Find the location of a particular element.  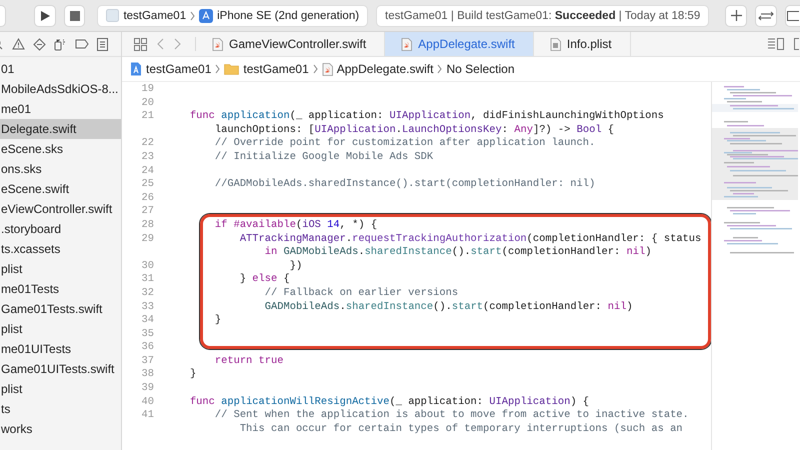

code-line: // Override point for customization after application launch. is located at coordinates (405, 144).